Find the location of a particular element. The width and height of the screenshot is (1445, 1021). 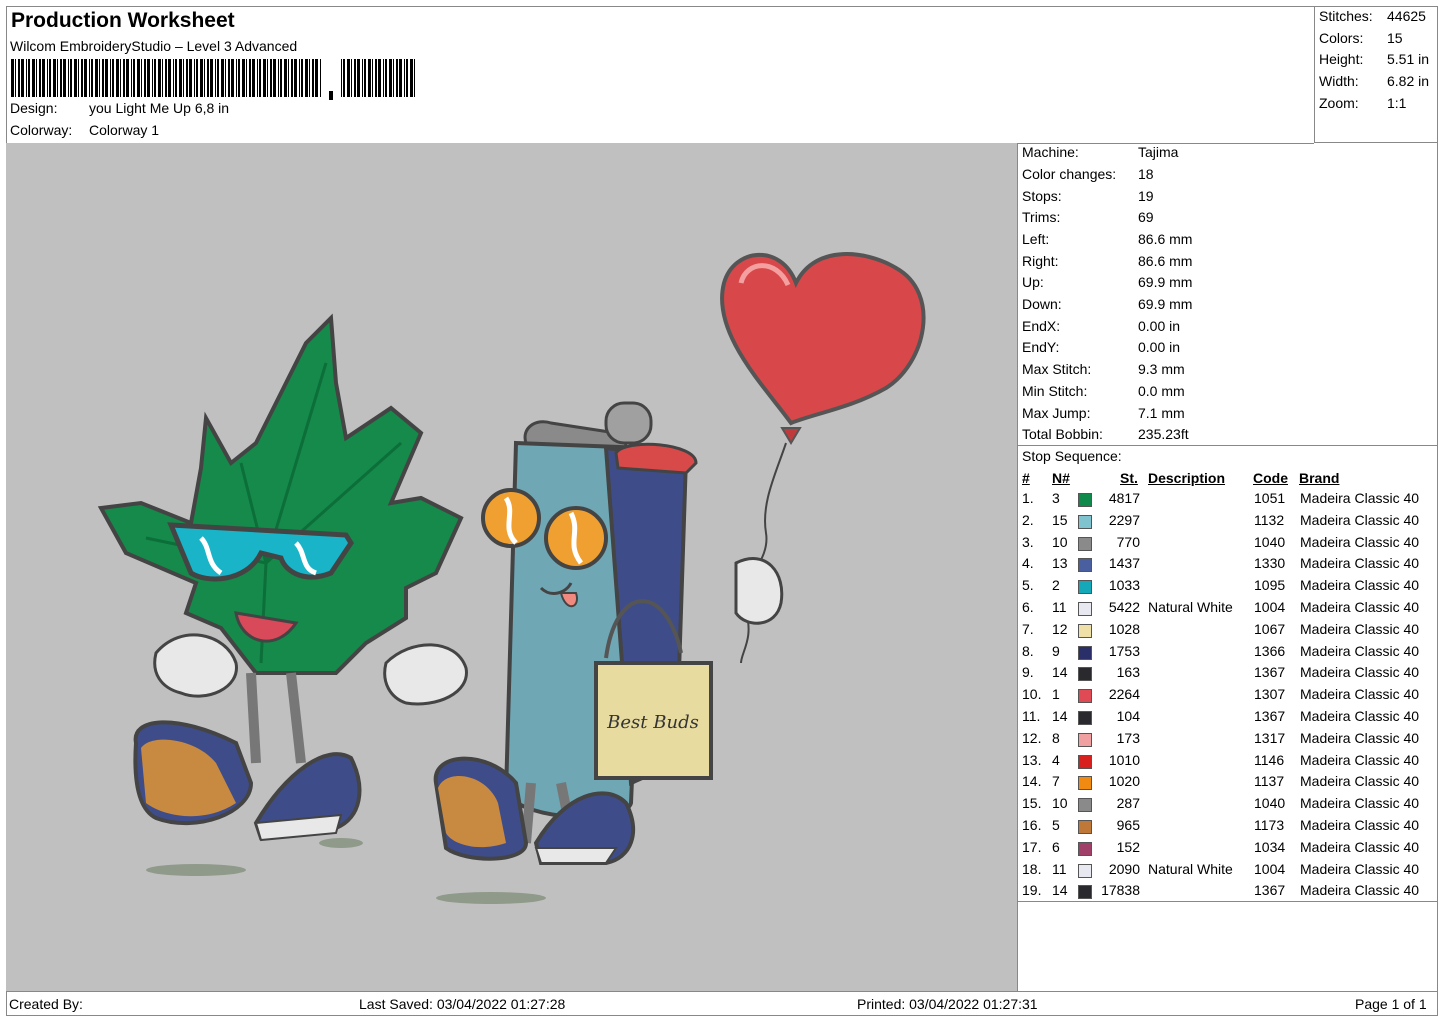

prop-stops: Stops: 19 is located at coordinates (1088, 196).